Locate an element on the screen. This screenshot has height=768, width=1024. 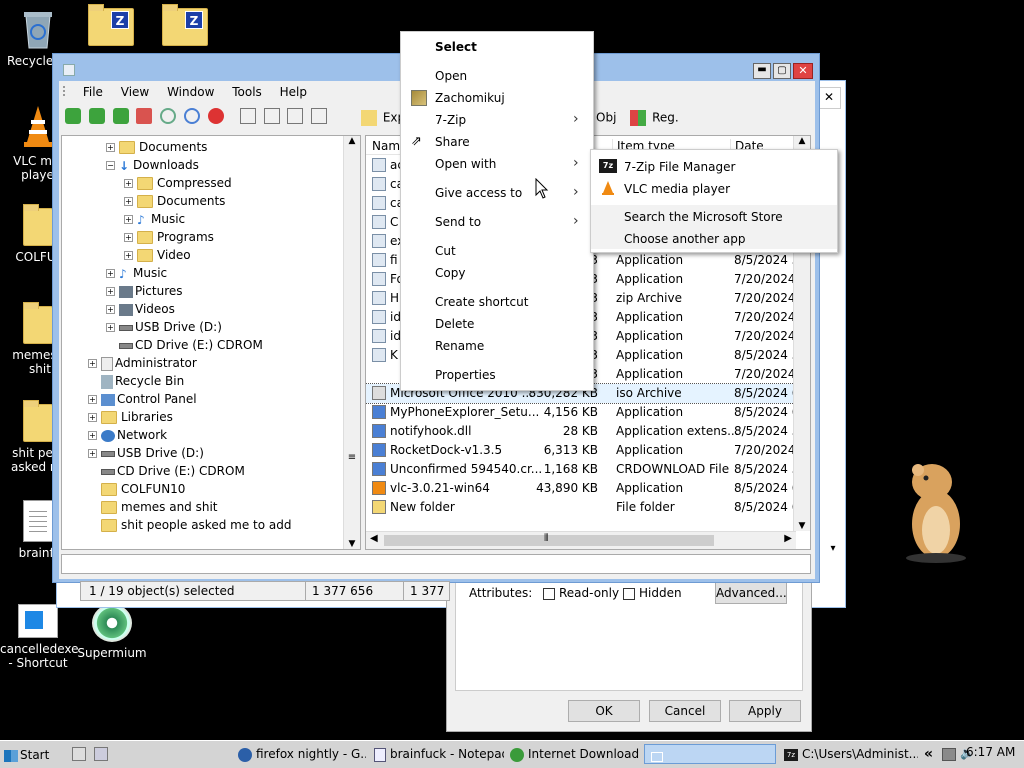
tree-item: + Network is located at coordinates (127, 435).